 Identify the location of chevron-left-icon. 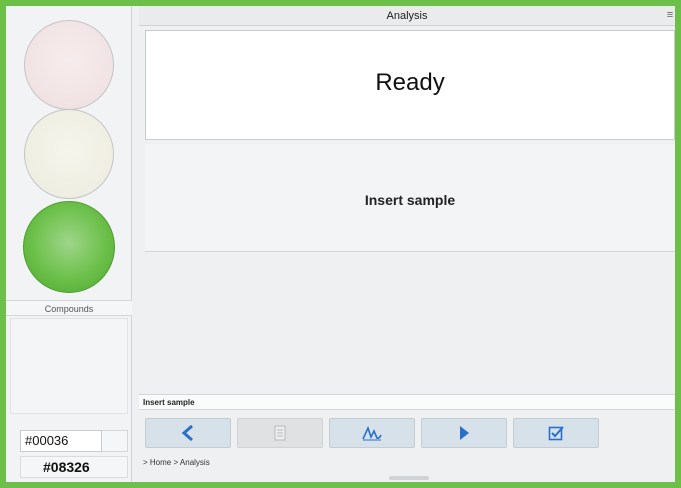
(187, 433).